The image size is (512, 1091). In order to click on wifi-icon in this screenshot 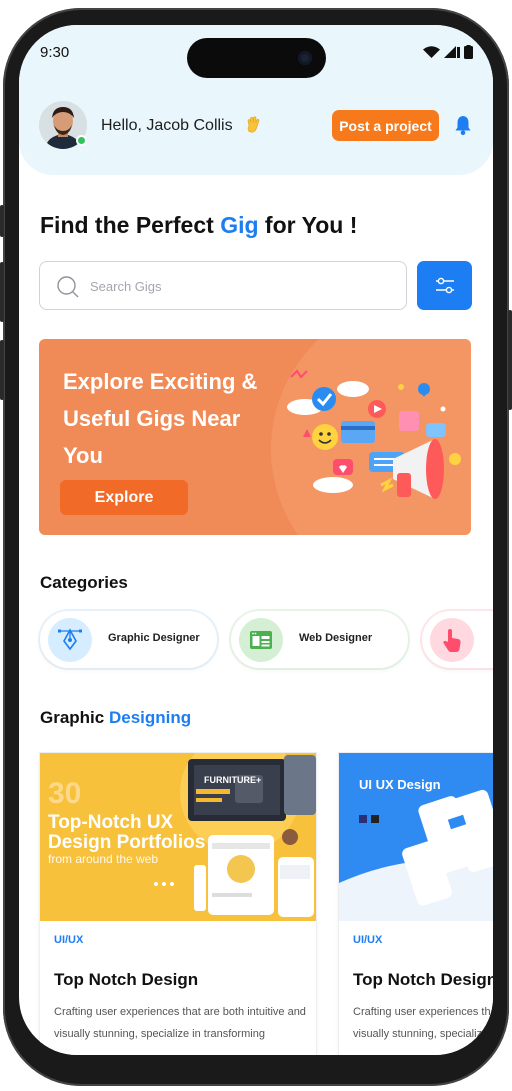, I will do `click(431, 52)`.